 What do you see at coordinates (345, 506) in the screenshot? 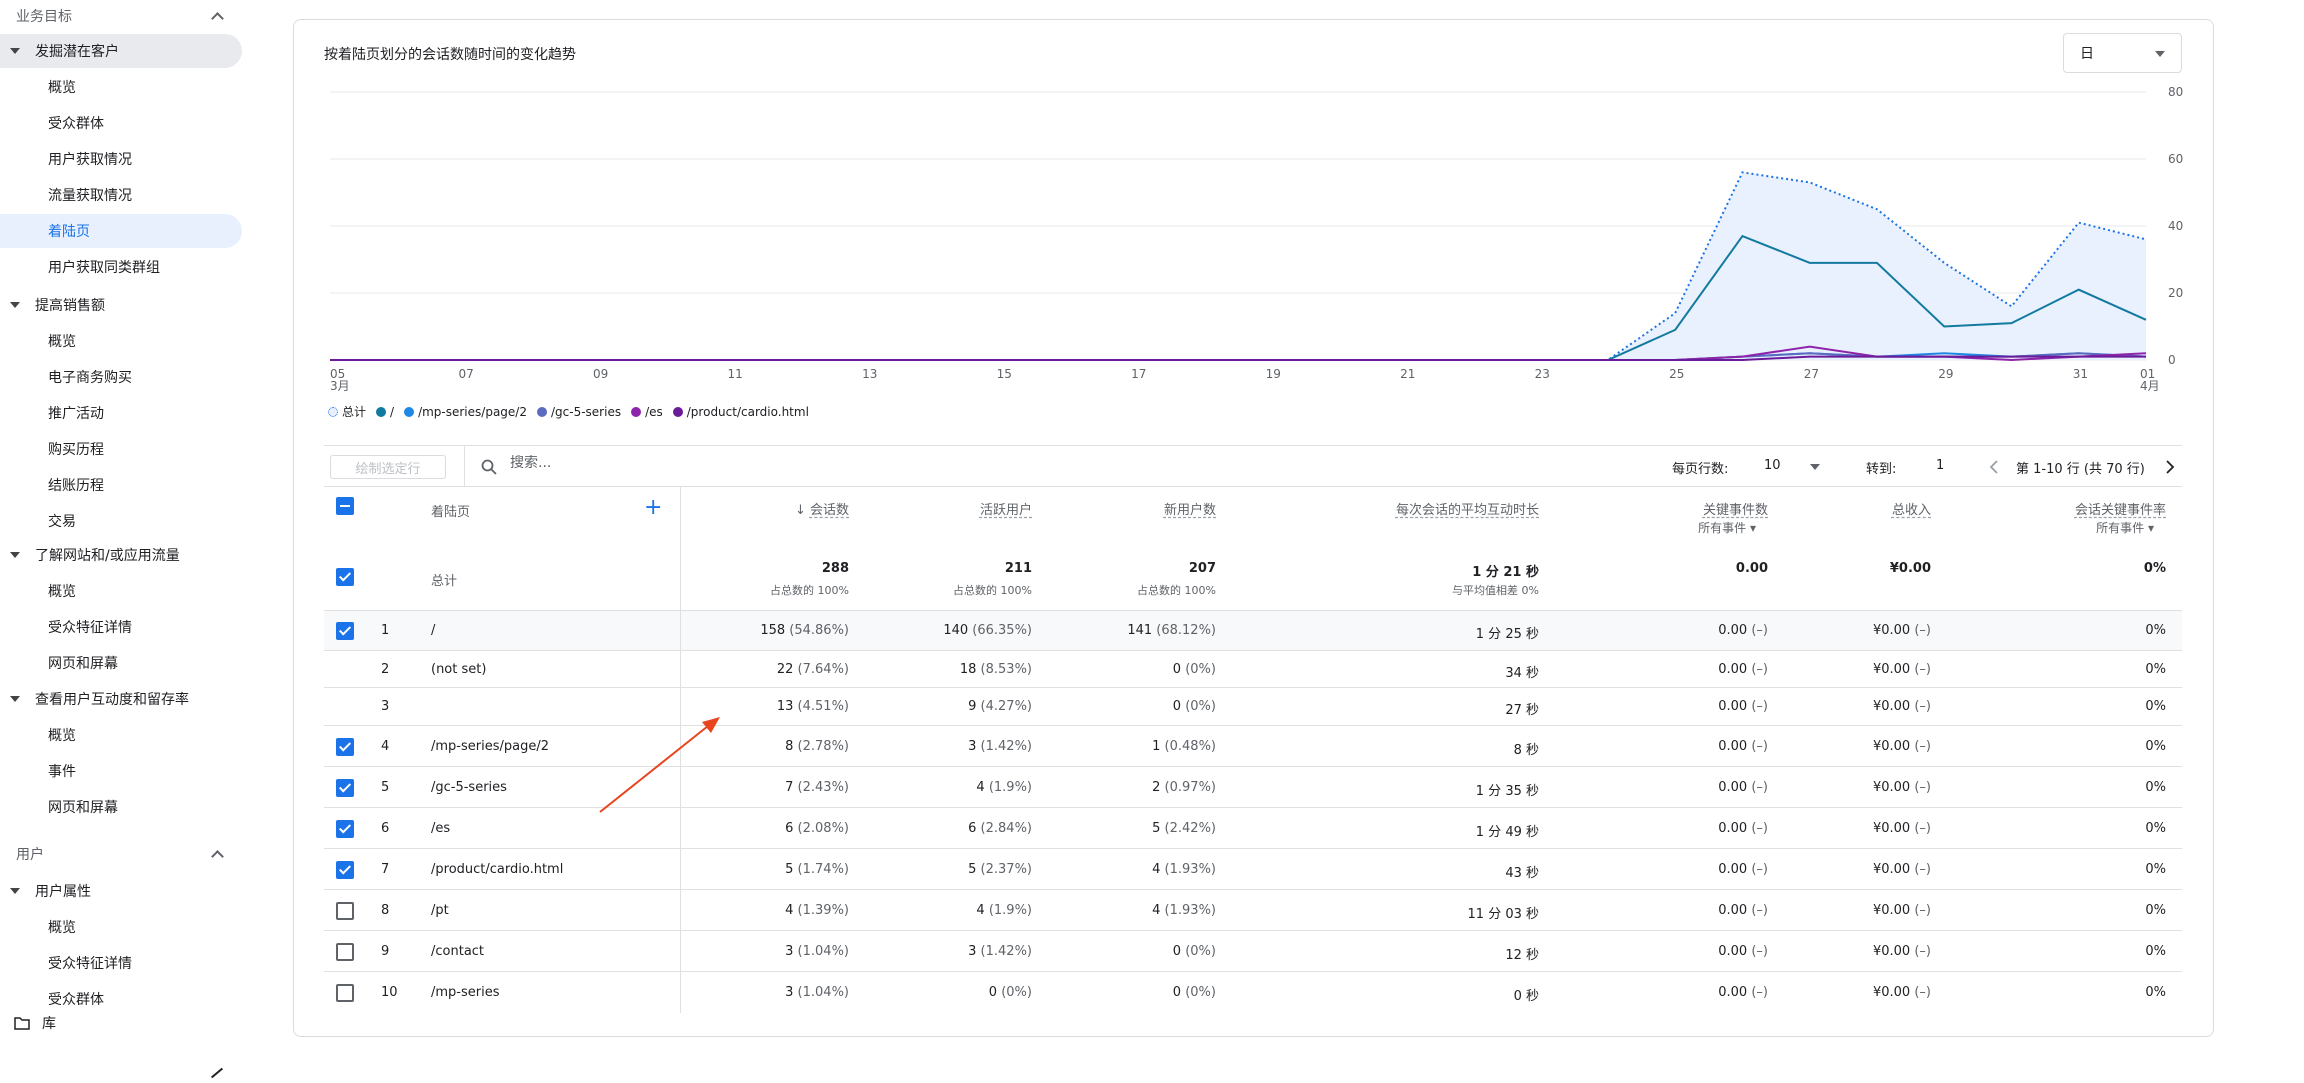
I see `select-all-checkbox` at bounding box center [345, 506].